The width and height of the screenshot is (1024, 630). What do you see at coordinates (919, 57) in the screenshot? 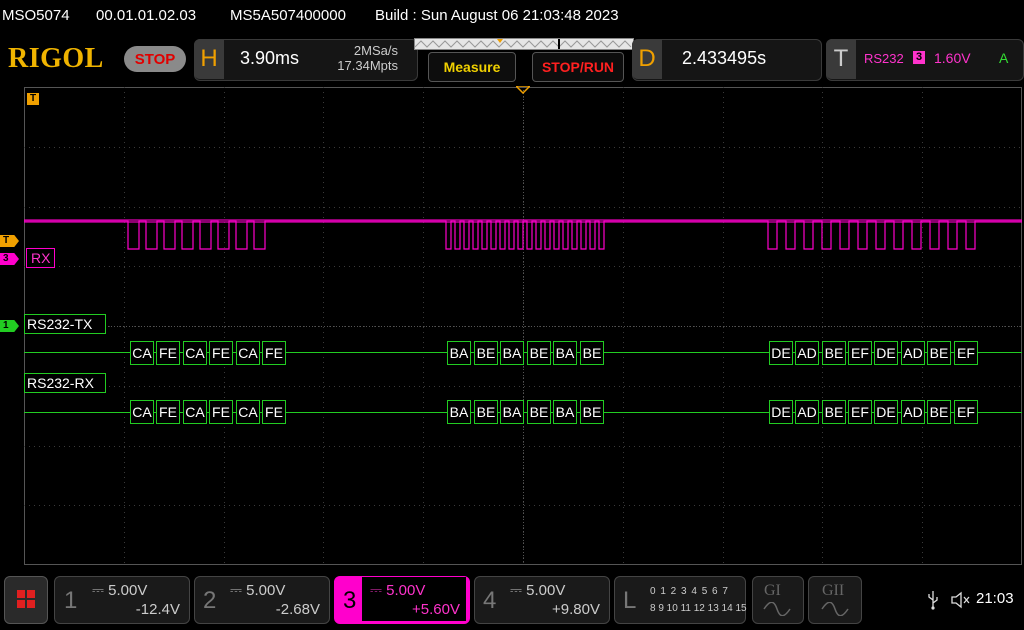
I see `trigger-source: 3` at bounding box center [919, 57].